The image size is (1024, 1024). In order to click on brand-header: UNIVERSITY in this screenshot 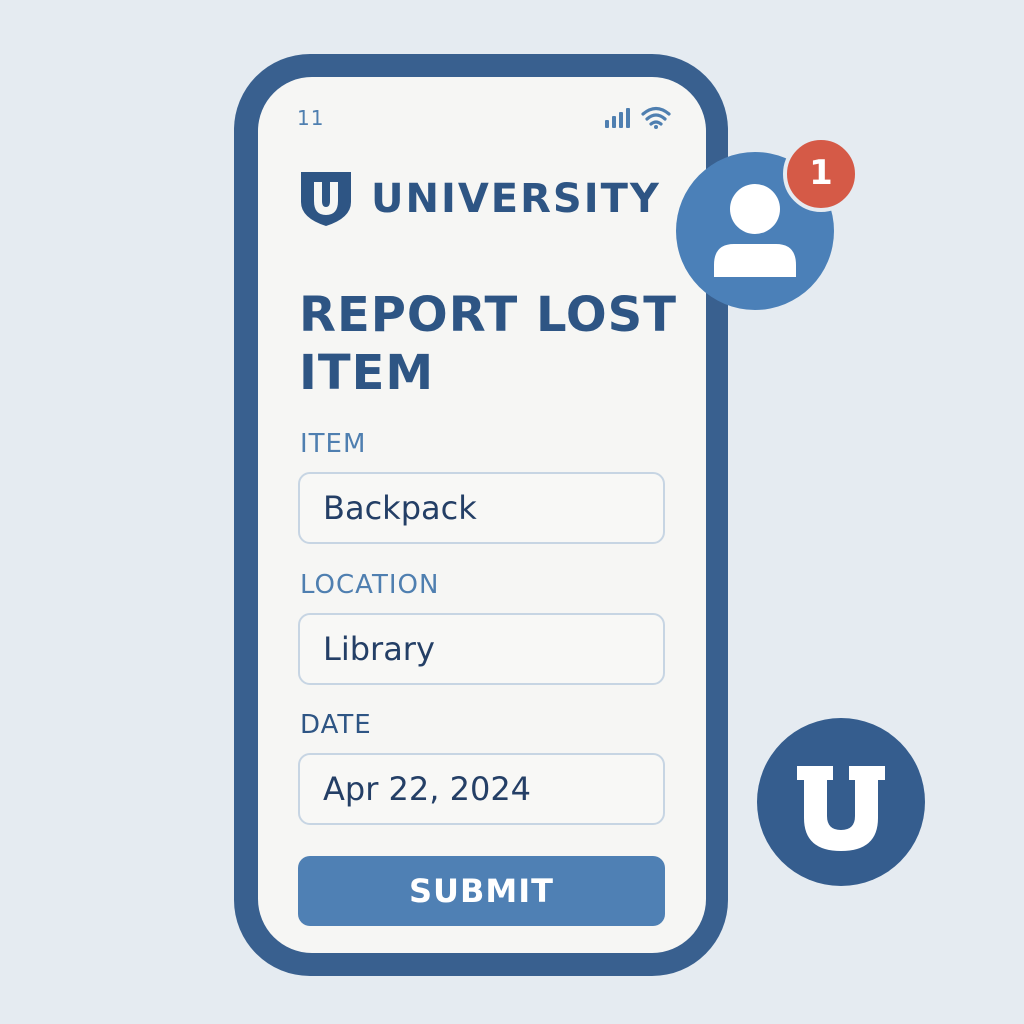, I will do `click(480, 199)`.